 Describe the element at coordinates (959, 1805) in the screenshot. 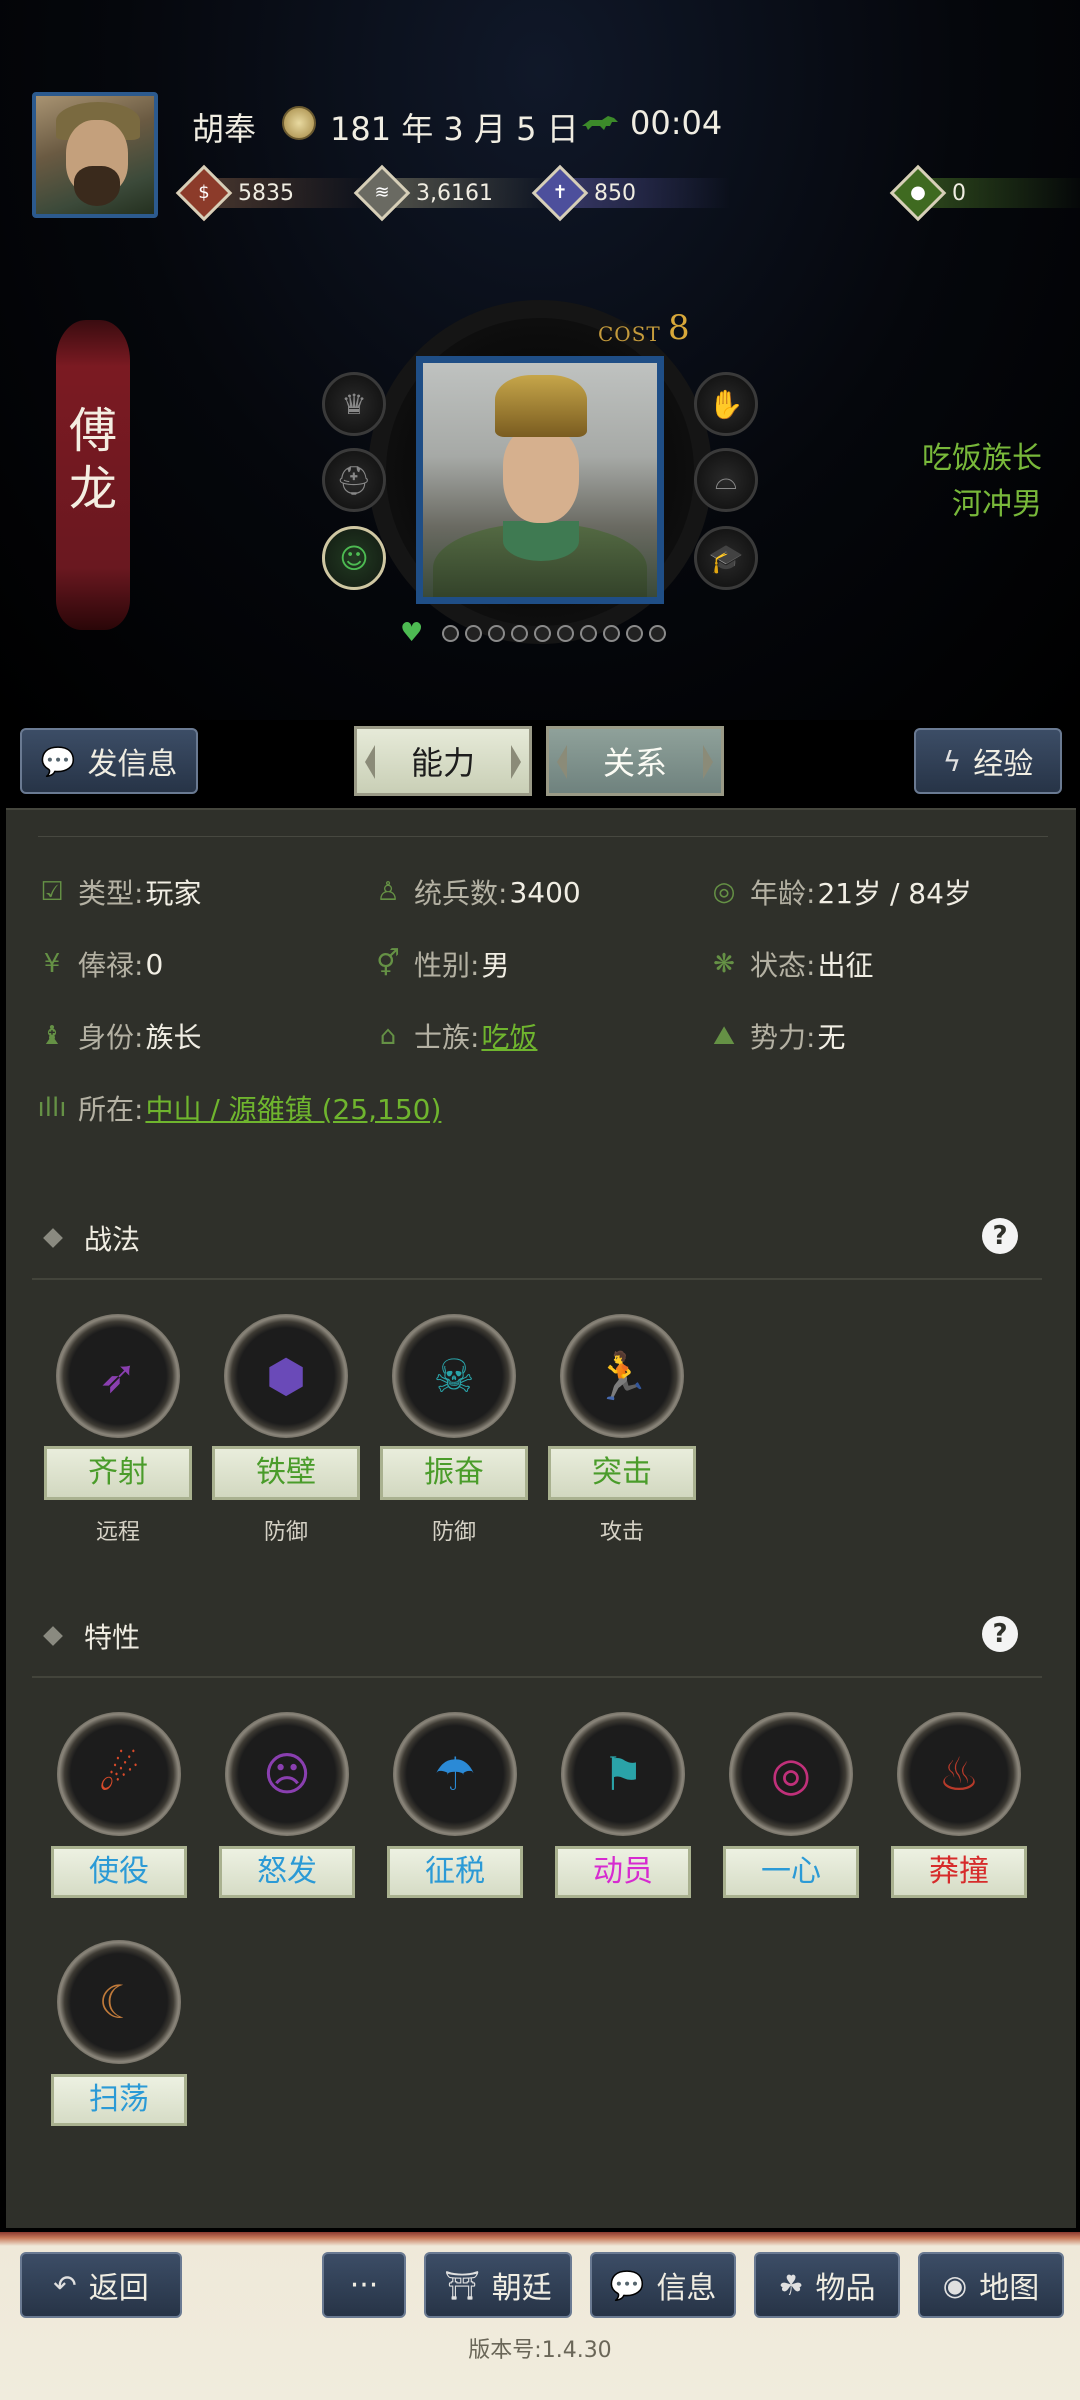

I see `trait-item: ♨ 莽撞` at that location.